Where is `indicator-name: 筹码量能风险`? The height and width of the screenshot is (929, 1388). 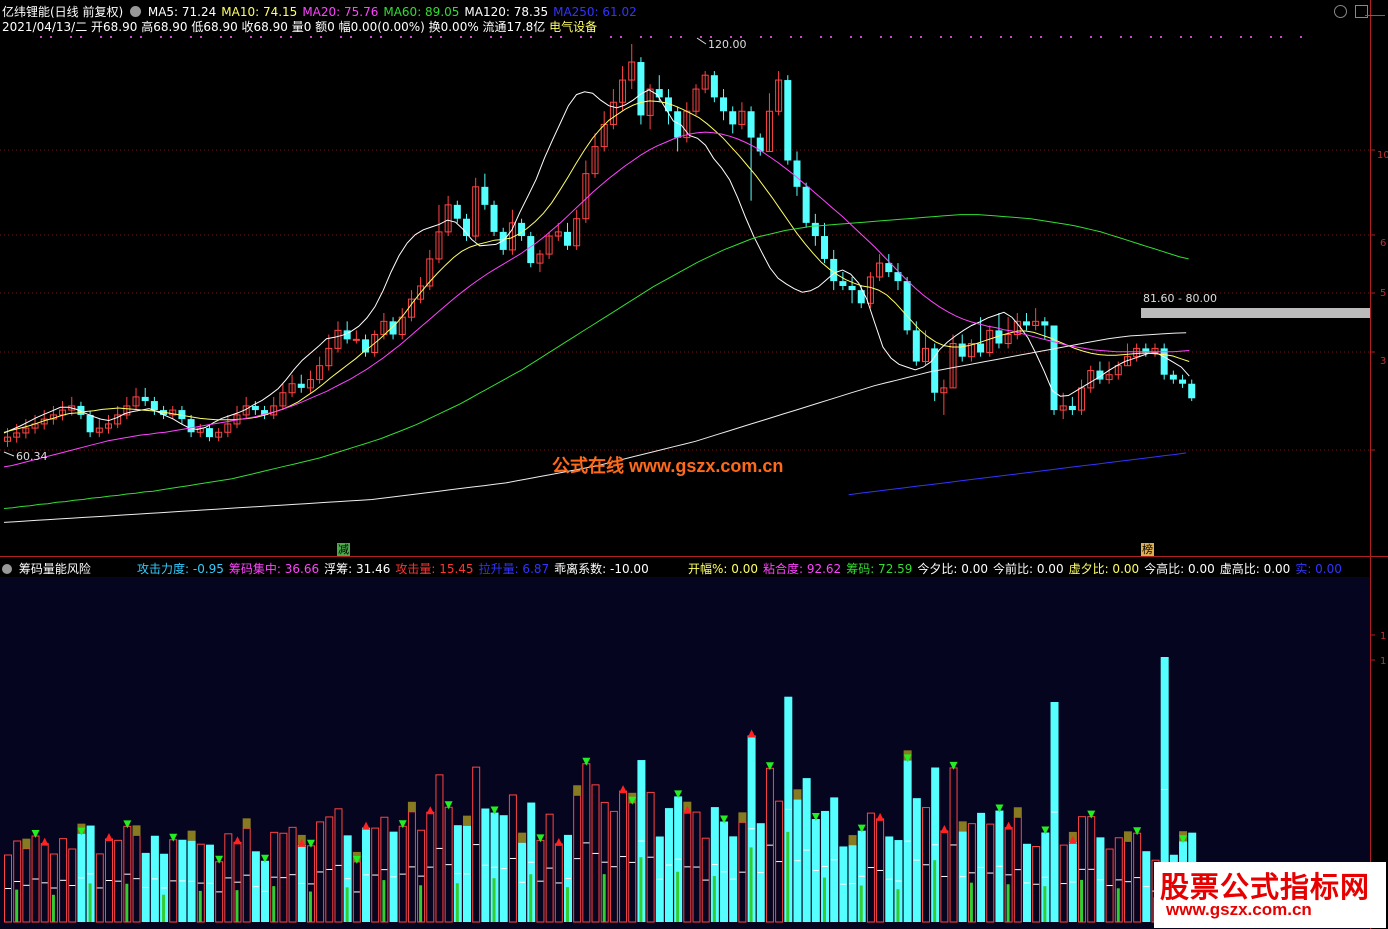 indicator-name: 筹码量能风险 is located at coordinates (55, 569).